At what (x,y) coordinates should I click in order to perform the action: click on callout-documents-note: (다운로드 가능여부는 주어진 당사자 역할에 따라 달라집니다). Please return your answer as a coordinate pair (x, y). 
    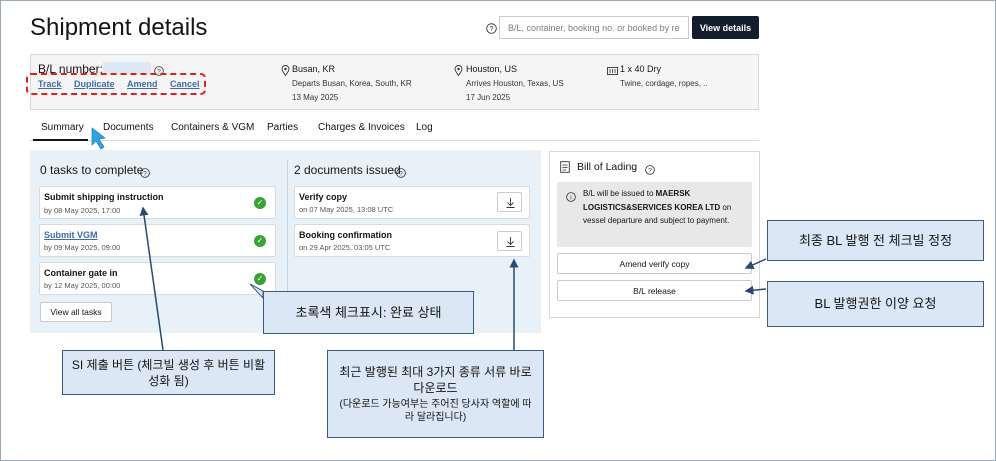
    Looking at the image, I should click on (435, 411).